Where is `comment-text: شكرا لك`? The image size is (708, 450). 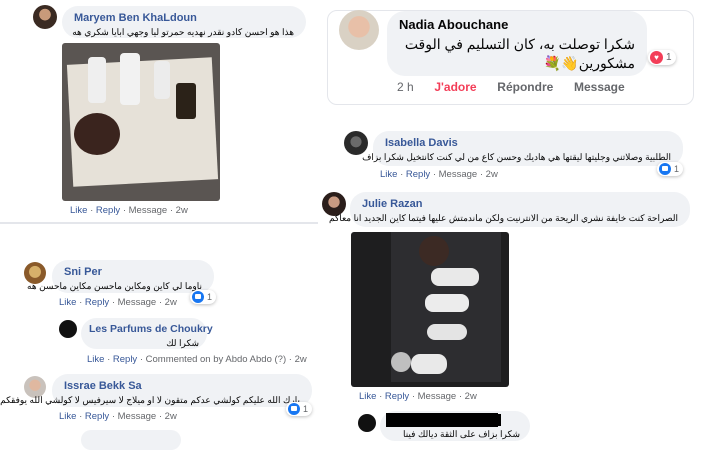
comment-text: شكرا لك is located at coordinates (182, 343).